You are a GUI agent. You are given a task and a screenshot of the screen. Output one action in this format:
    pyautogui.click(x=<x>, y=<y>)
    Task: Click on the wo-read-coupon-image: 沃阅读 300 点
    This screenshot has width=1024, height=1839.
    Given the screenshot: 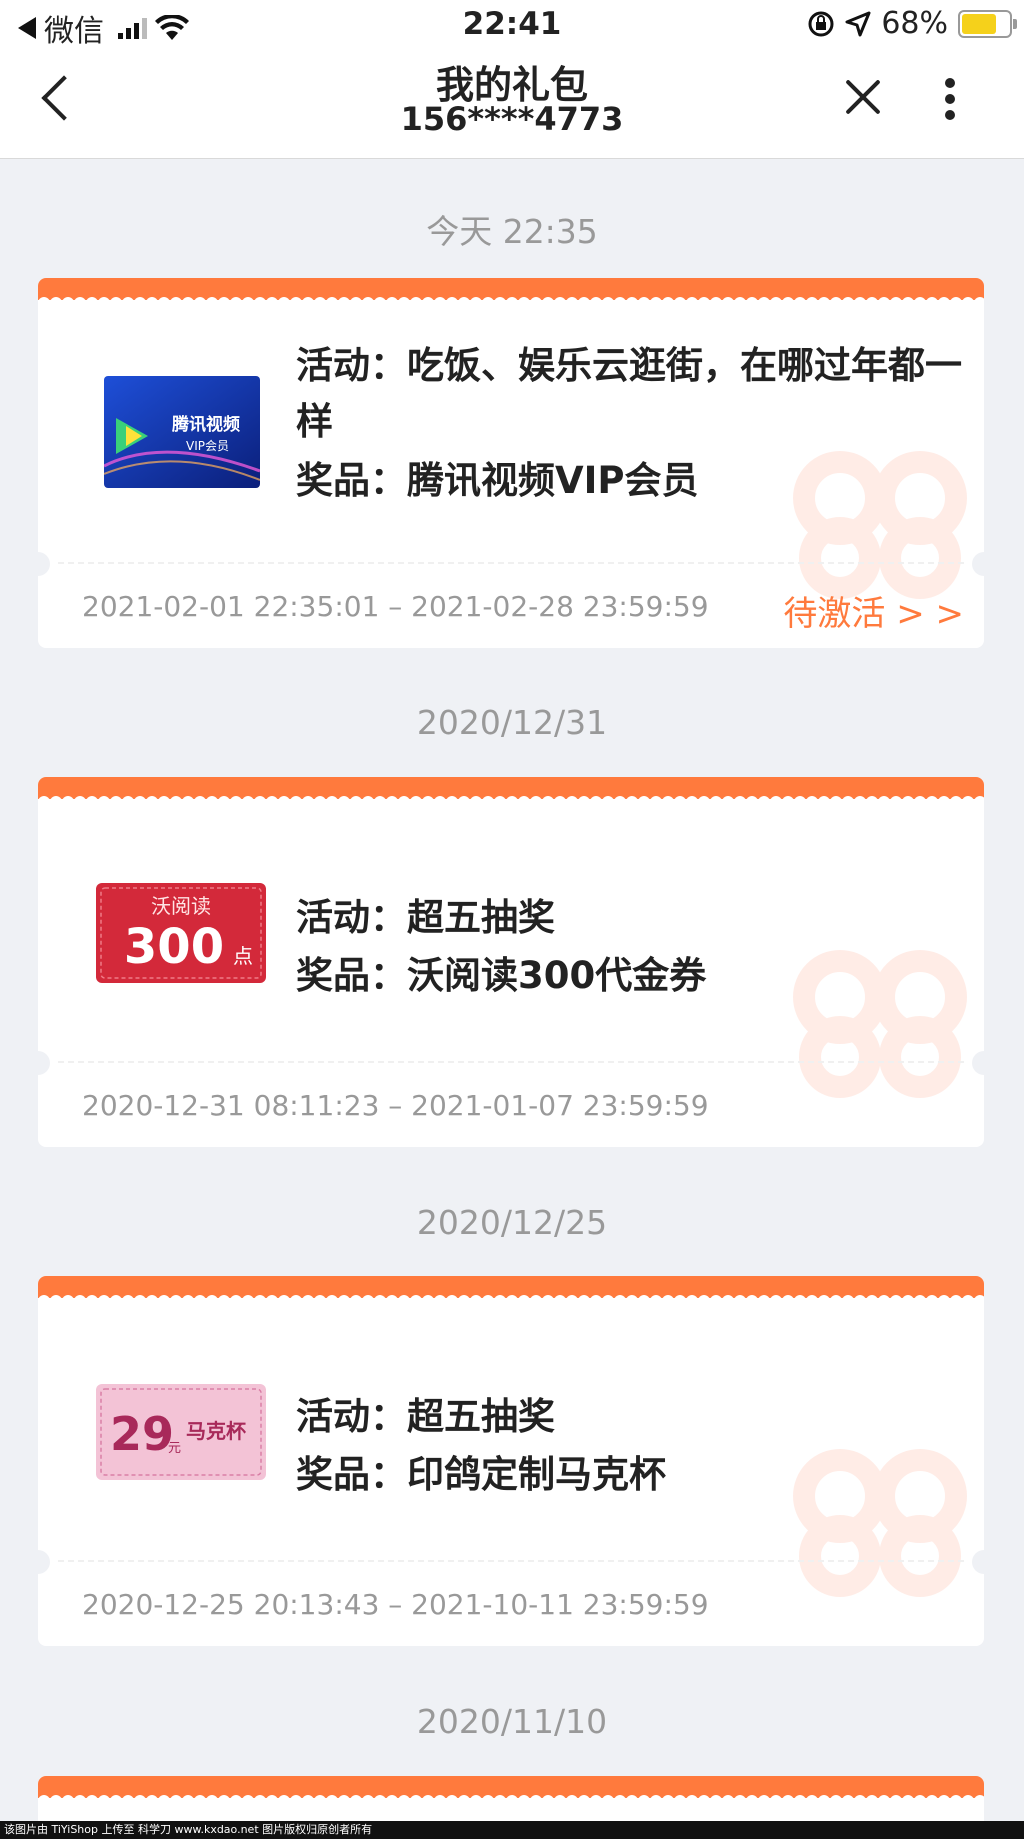 What is the action you would take?
    pyautogui.click(x=181, y=933)
    